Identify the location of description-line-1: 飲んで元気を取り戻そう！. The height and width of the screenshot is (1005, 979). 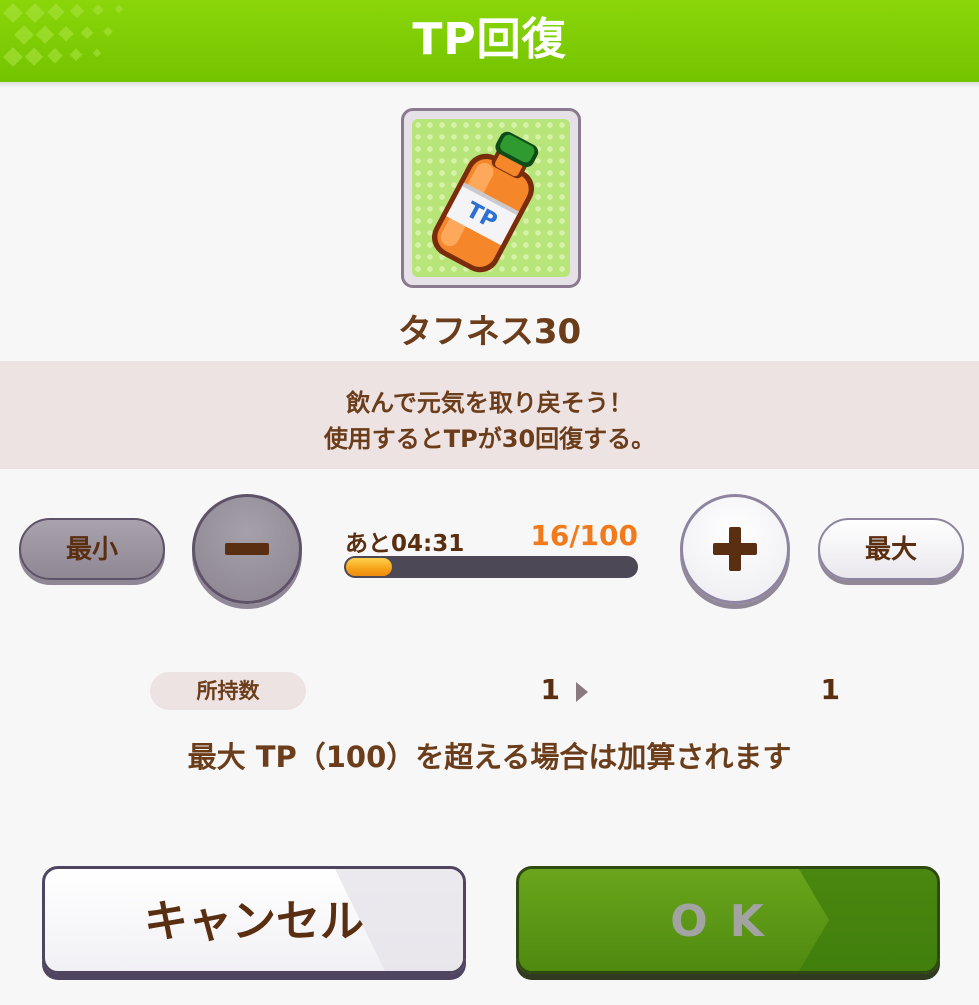
(489, 403).